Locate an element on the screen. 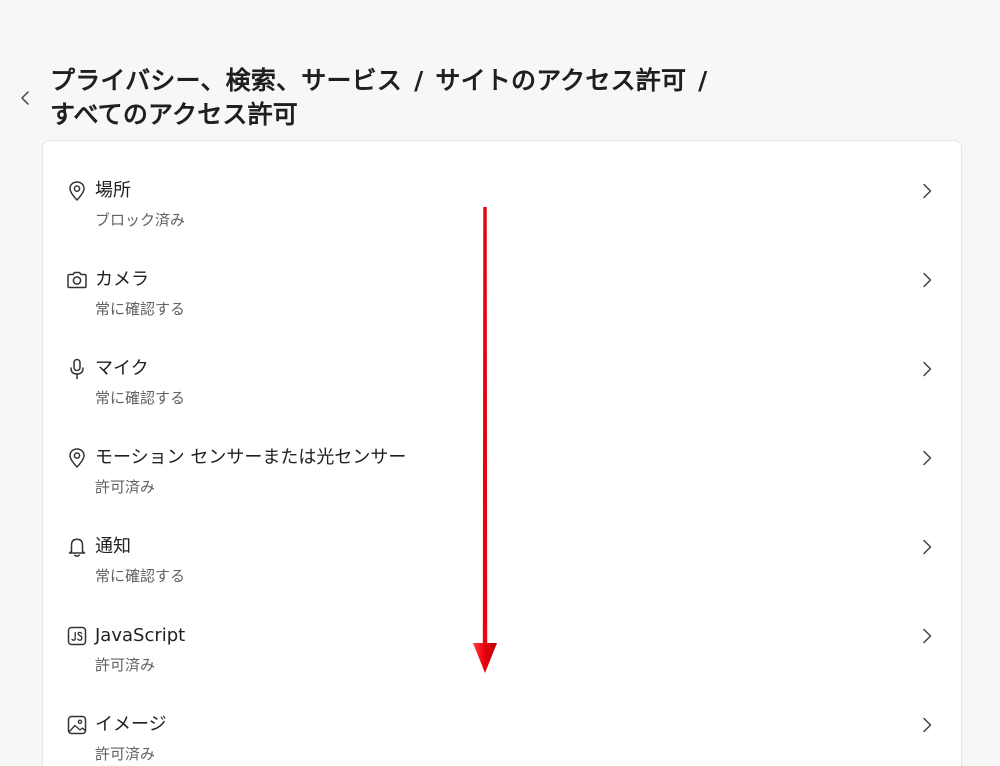 This screenshot has height=766, width=1000. breadcrumb-item-privacy: プライバシー、検索、サービス is located at coordinates (226, 80).